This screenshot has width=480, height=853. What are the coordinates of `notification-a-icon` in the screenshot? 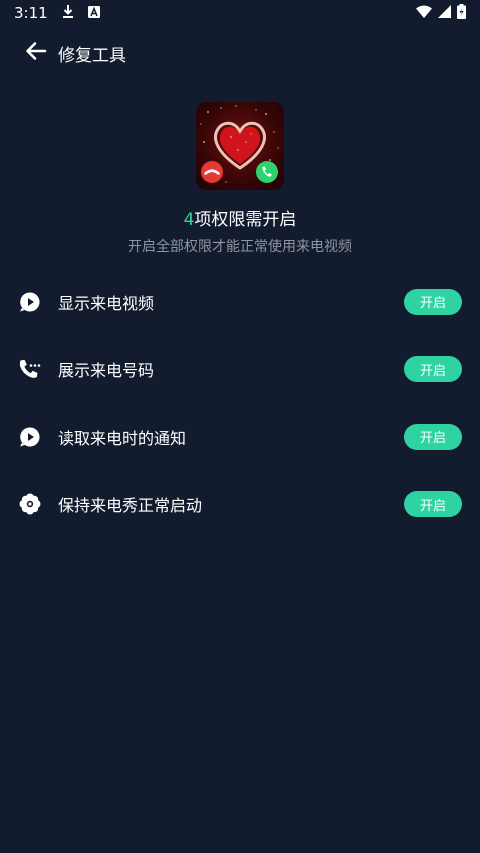 It's located at (93, 13).